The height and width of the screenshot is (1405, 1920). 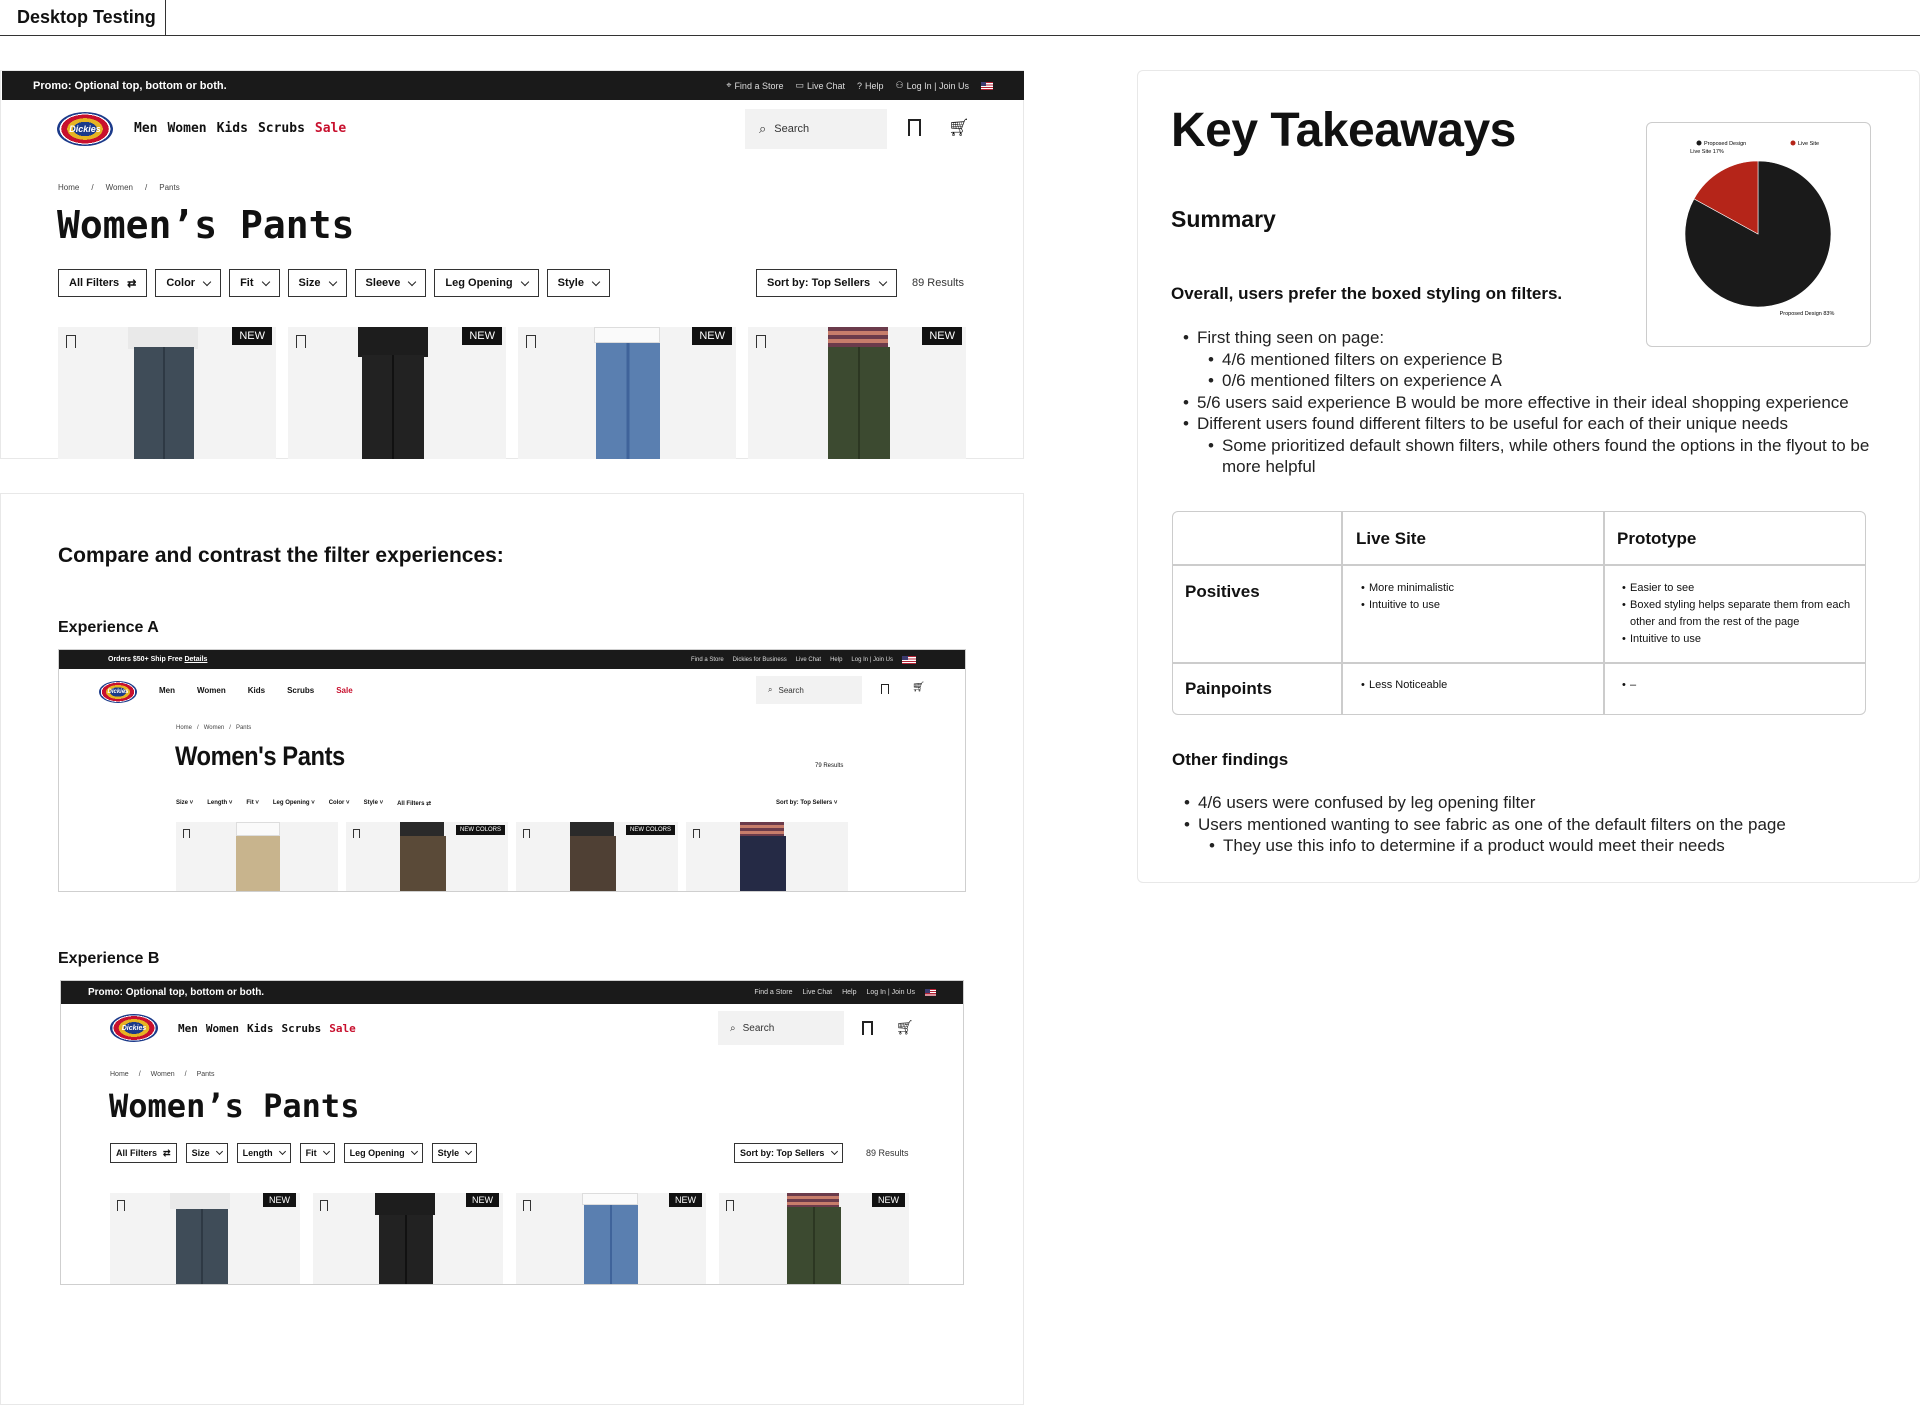 I want to click on sort-dropdown: Sort by: Top Sellers ˅, so click(x=806, y=803).